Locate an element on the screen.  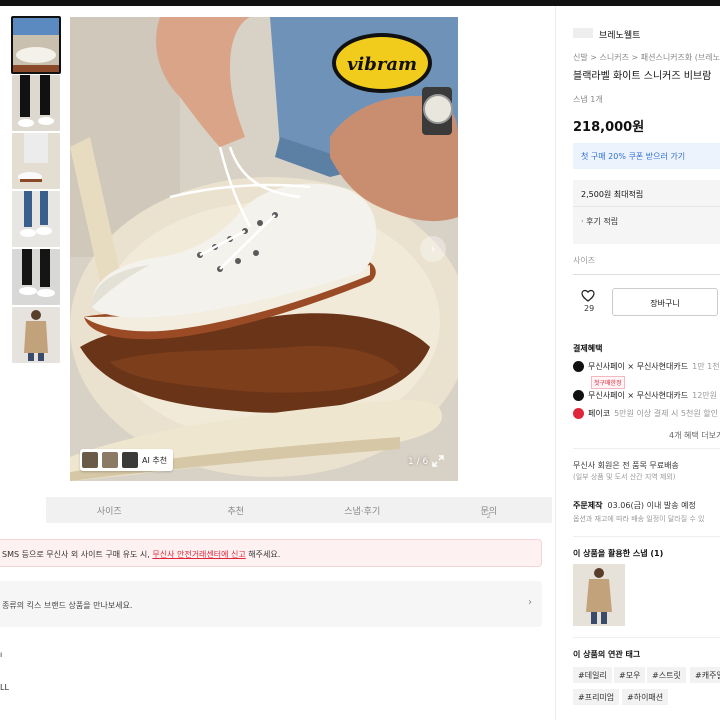
tag-chip: #스트릿 is located at coordinates (666, 675).